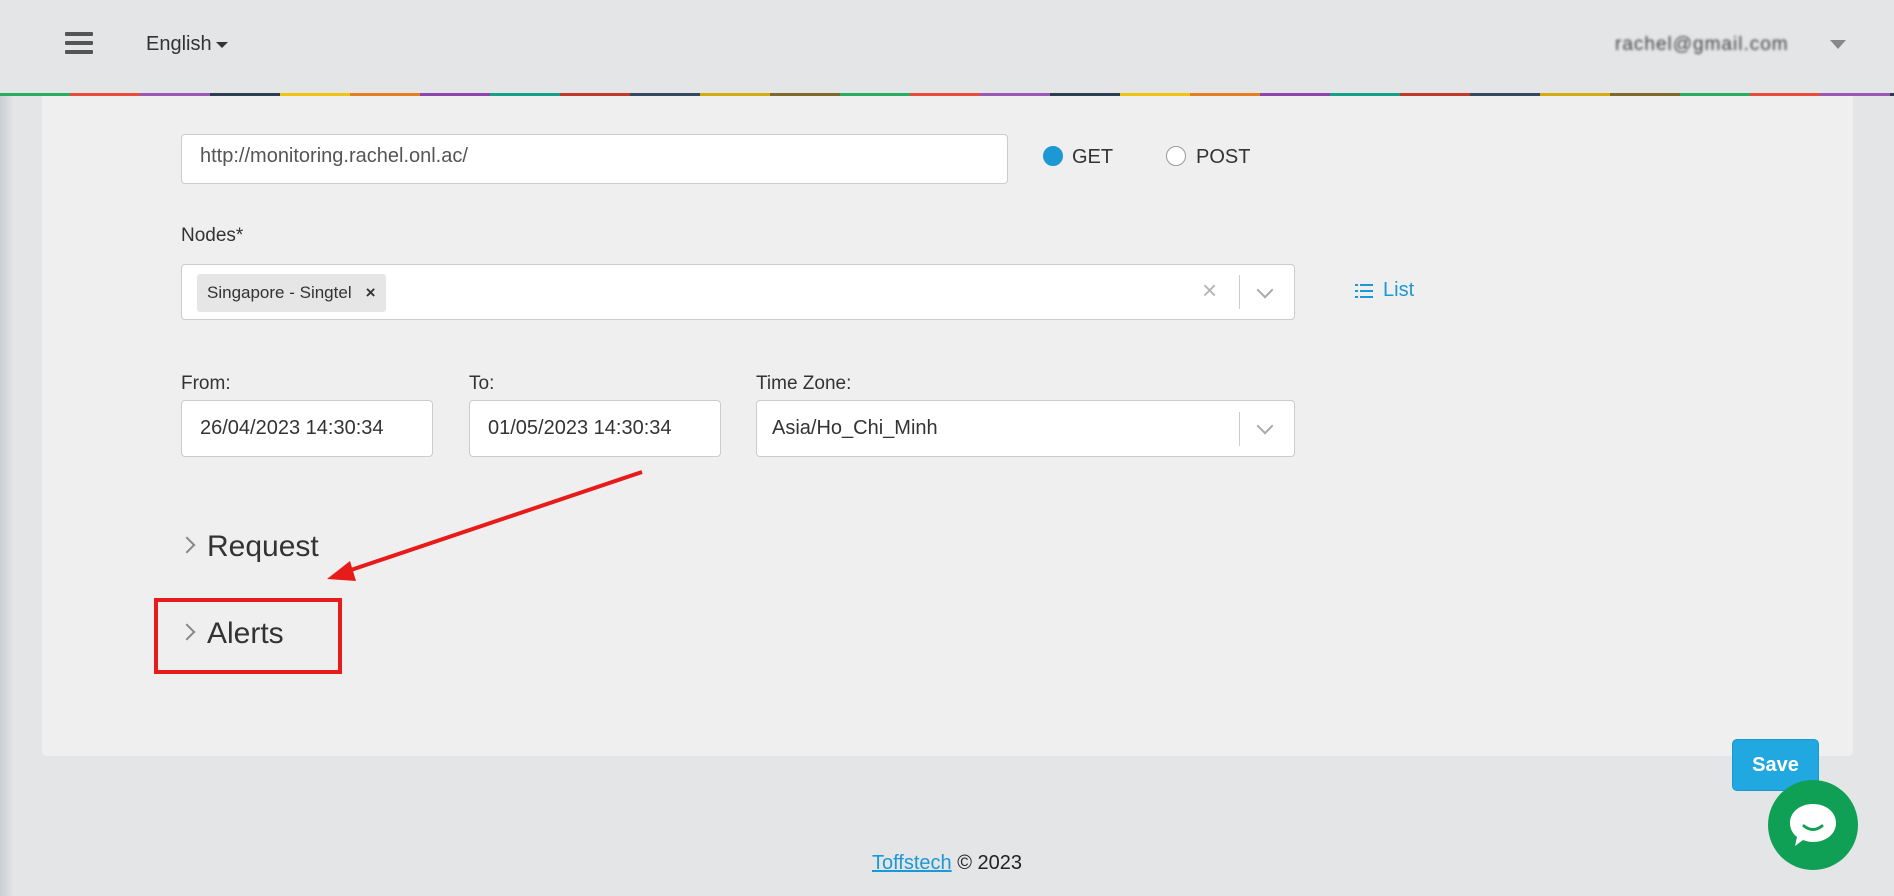 The image size is (1894, 896). I want to click on annotation-highlight-box, so click(248, 636).